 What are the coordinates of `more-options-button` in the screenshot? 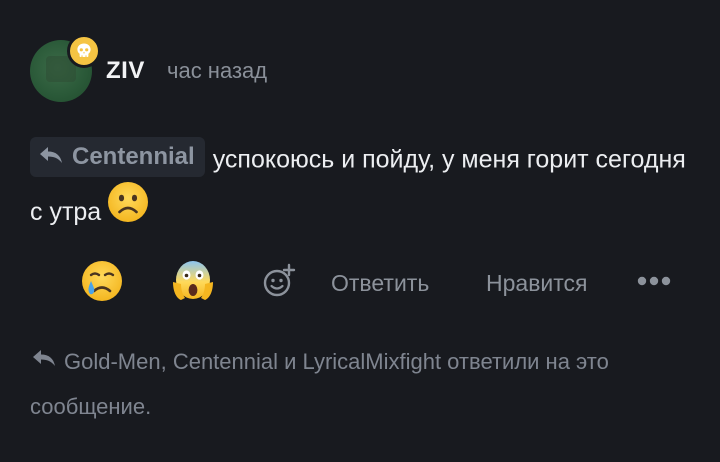 It's located at (654, 283).